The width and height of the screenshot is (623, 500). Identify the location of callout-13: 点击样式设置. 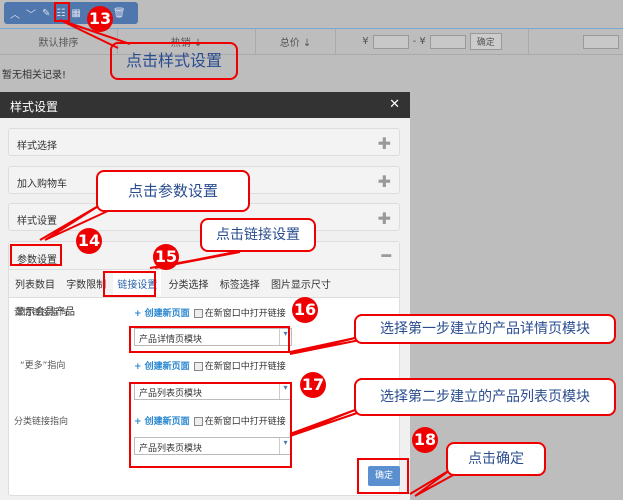
(174, 61).